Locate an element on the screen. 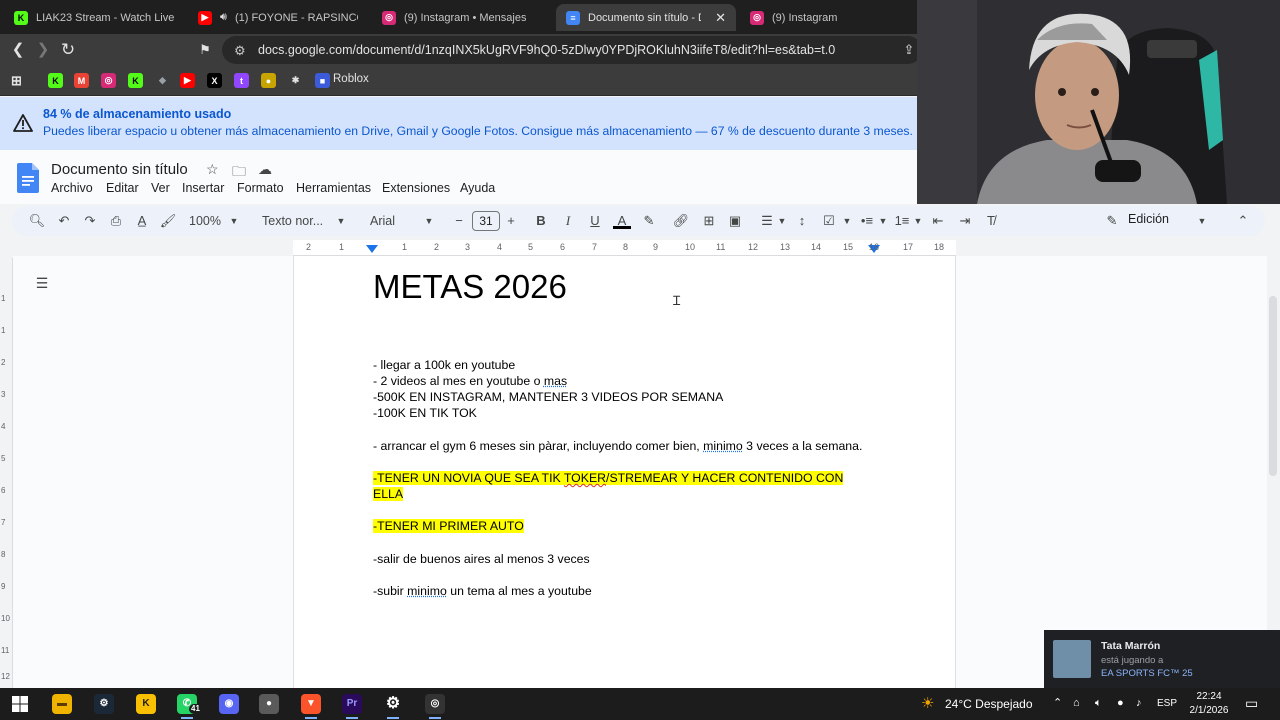  increase-font-size-icon: + is located at coordinates (511, 221).